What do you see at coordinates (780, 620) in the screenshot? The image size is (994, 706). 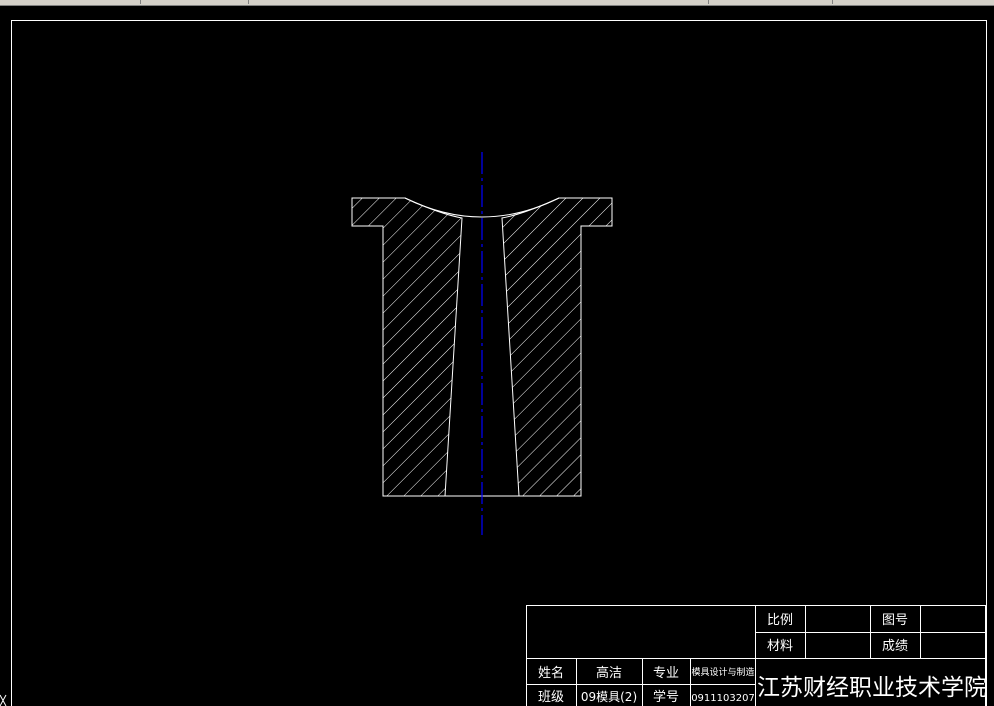 I see `scale-label: 比例` at bounding box center [780, 620].